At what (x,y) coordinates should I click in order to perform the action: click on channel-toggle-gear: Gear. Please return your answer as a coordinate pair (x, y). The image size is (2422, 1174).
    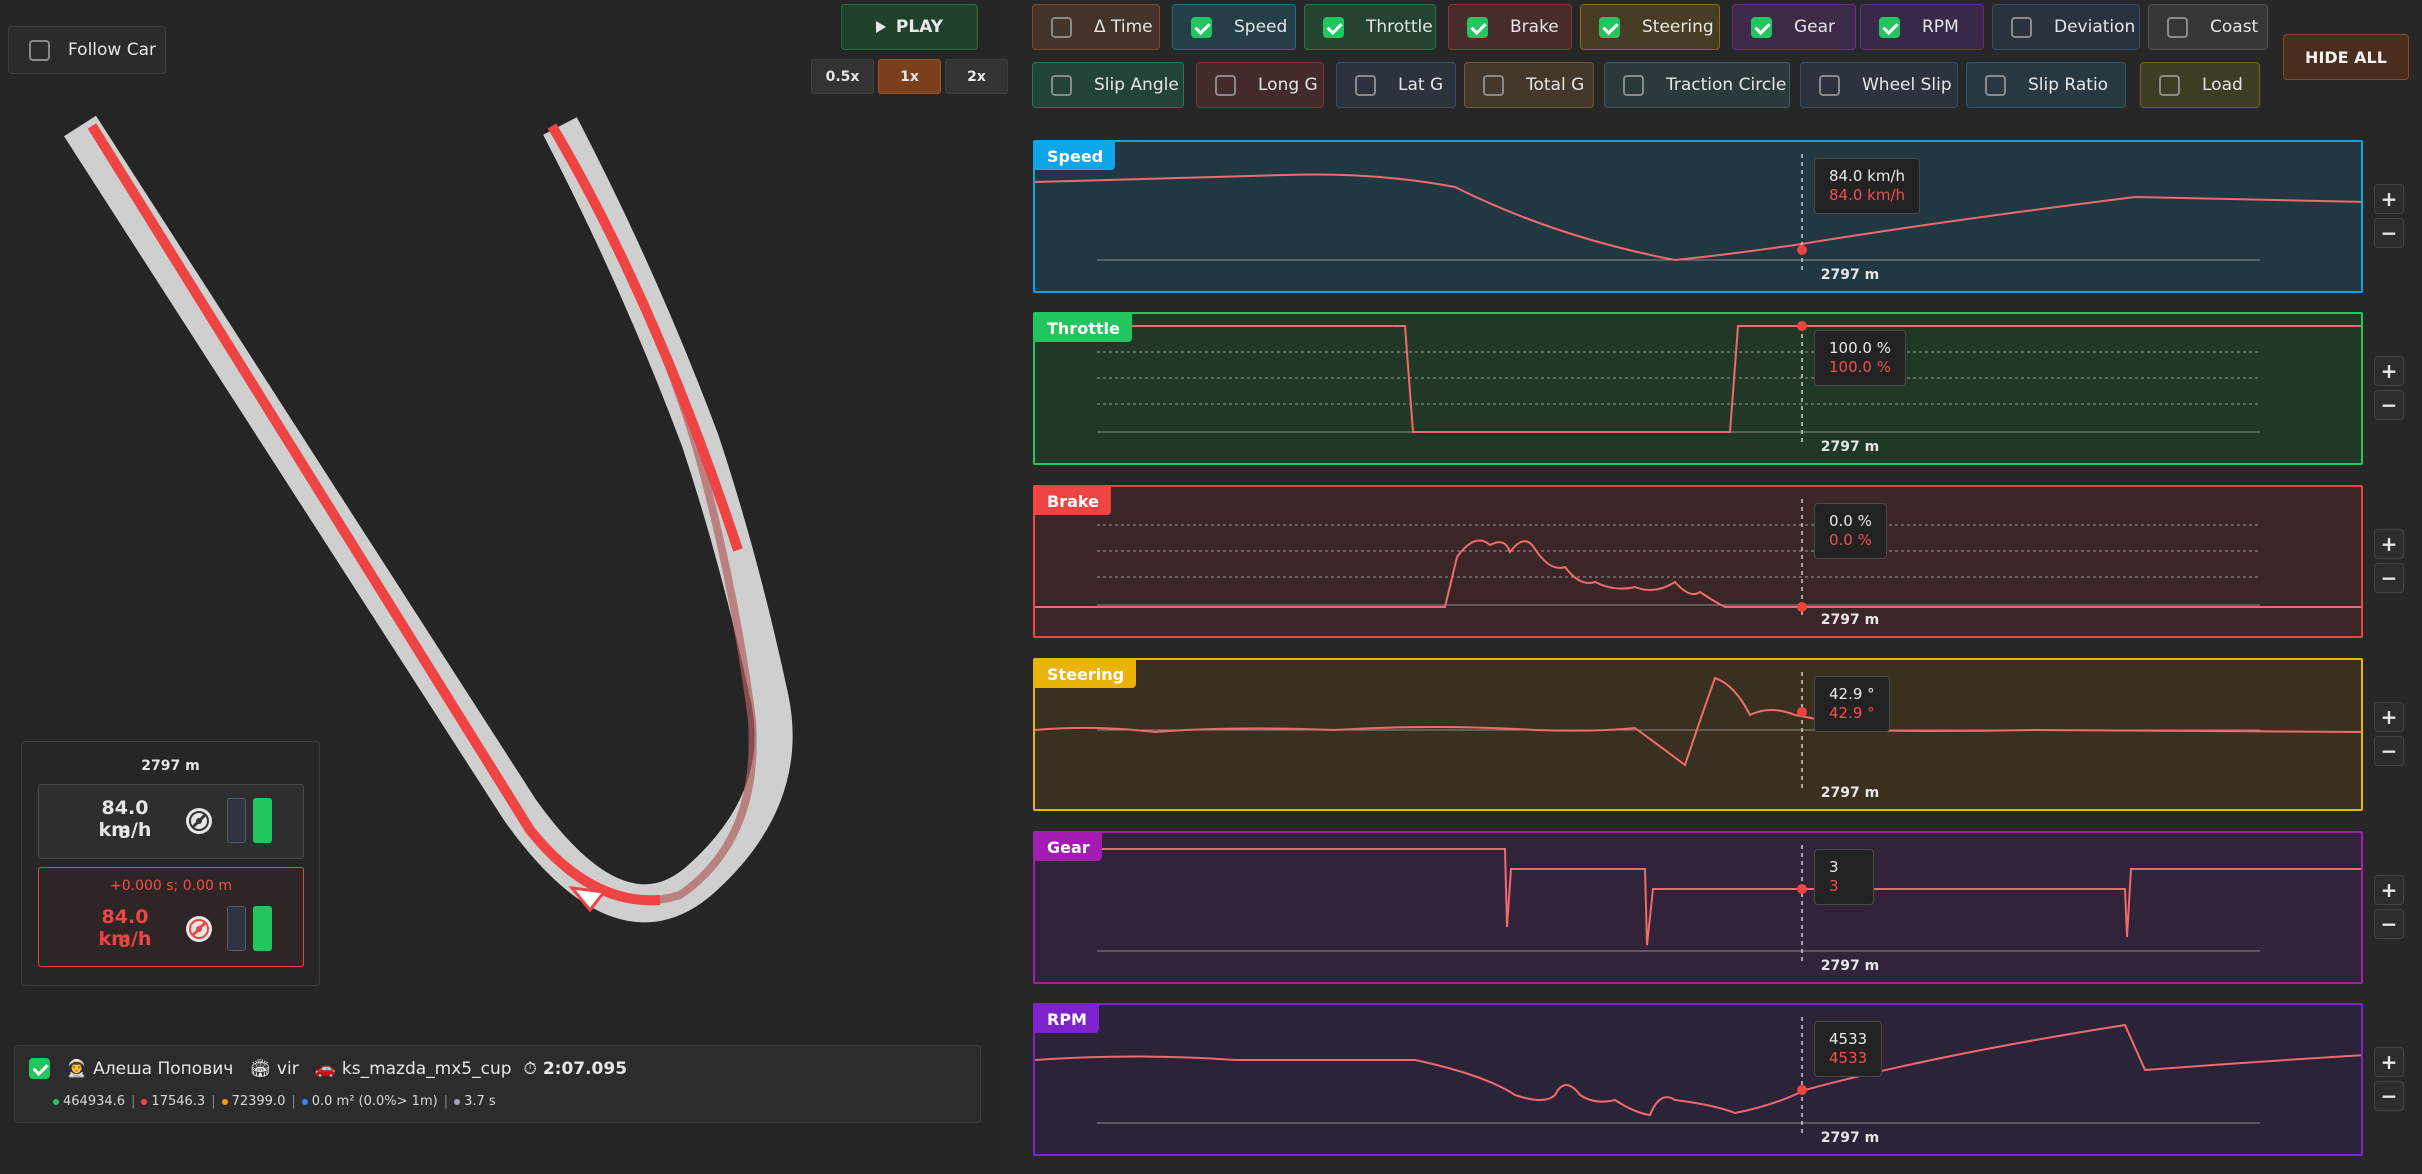
    Looking at the image, I should click on (1794, 27).